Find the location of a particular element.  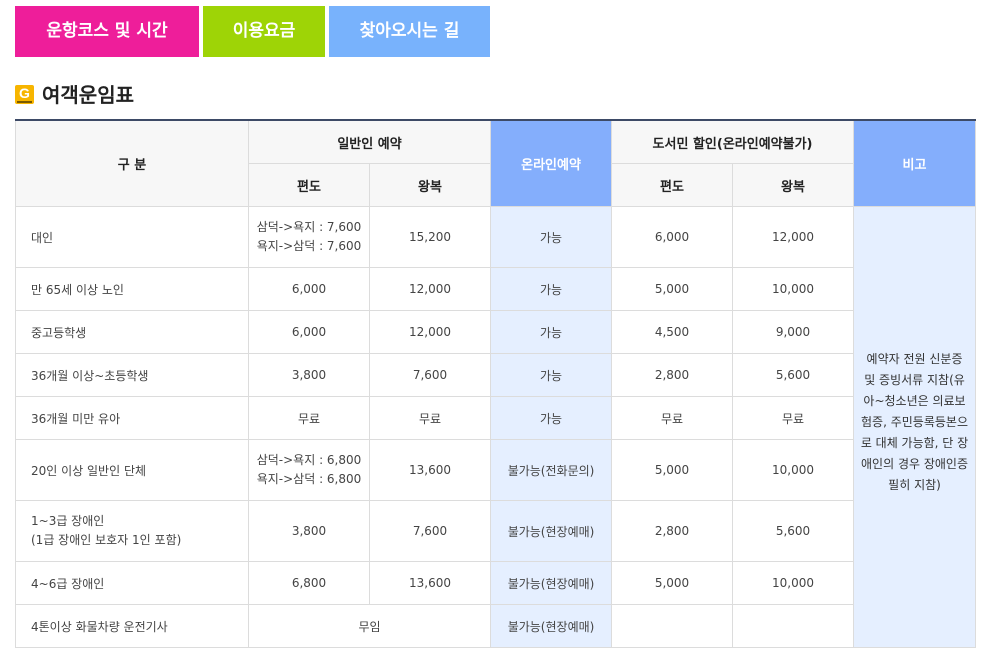

general-one-way-cell: 삼덕->욕지 : 6,800 욕지->삼덕 : 6,800 is located at coordinates (309, 470).